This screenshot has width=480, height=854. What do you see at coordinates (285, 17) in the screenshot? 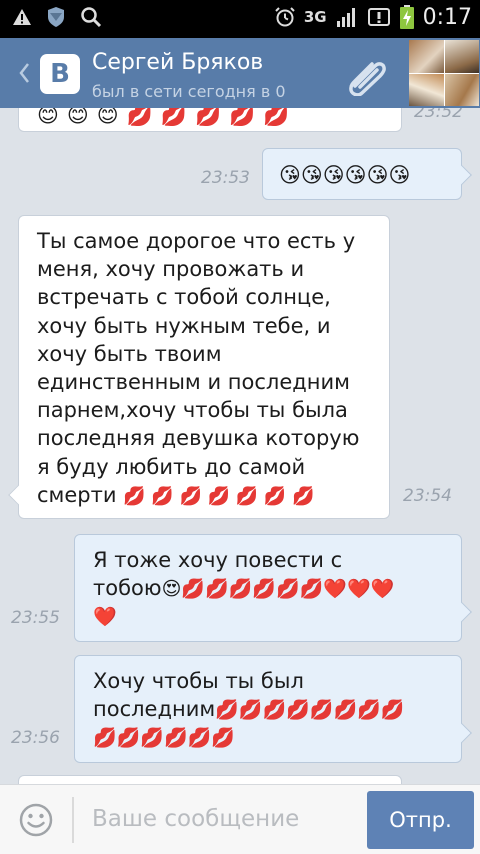
I see `alarm-icon` at bounding box center [285, 17].